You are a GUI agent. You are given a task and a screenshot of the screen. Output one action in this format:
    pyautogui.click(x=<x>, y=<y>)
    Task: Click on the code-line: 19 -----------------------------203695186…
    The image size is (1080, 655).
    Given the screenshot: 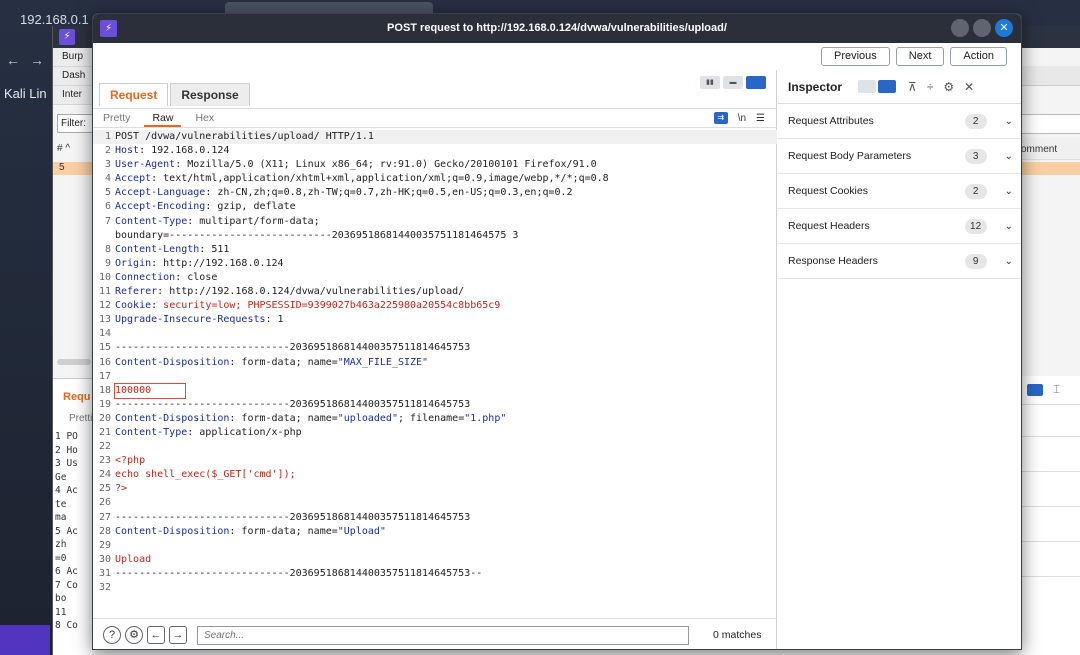 What is the action you would take?
    pyautogui.click(x=435, y=405)
    